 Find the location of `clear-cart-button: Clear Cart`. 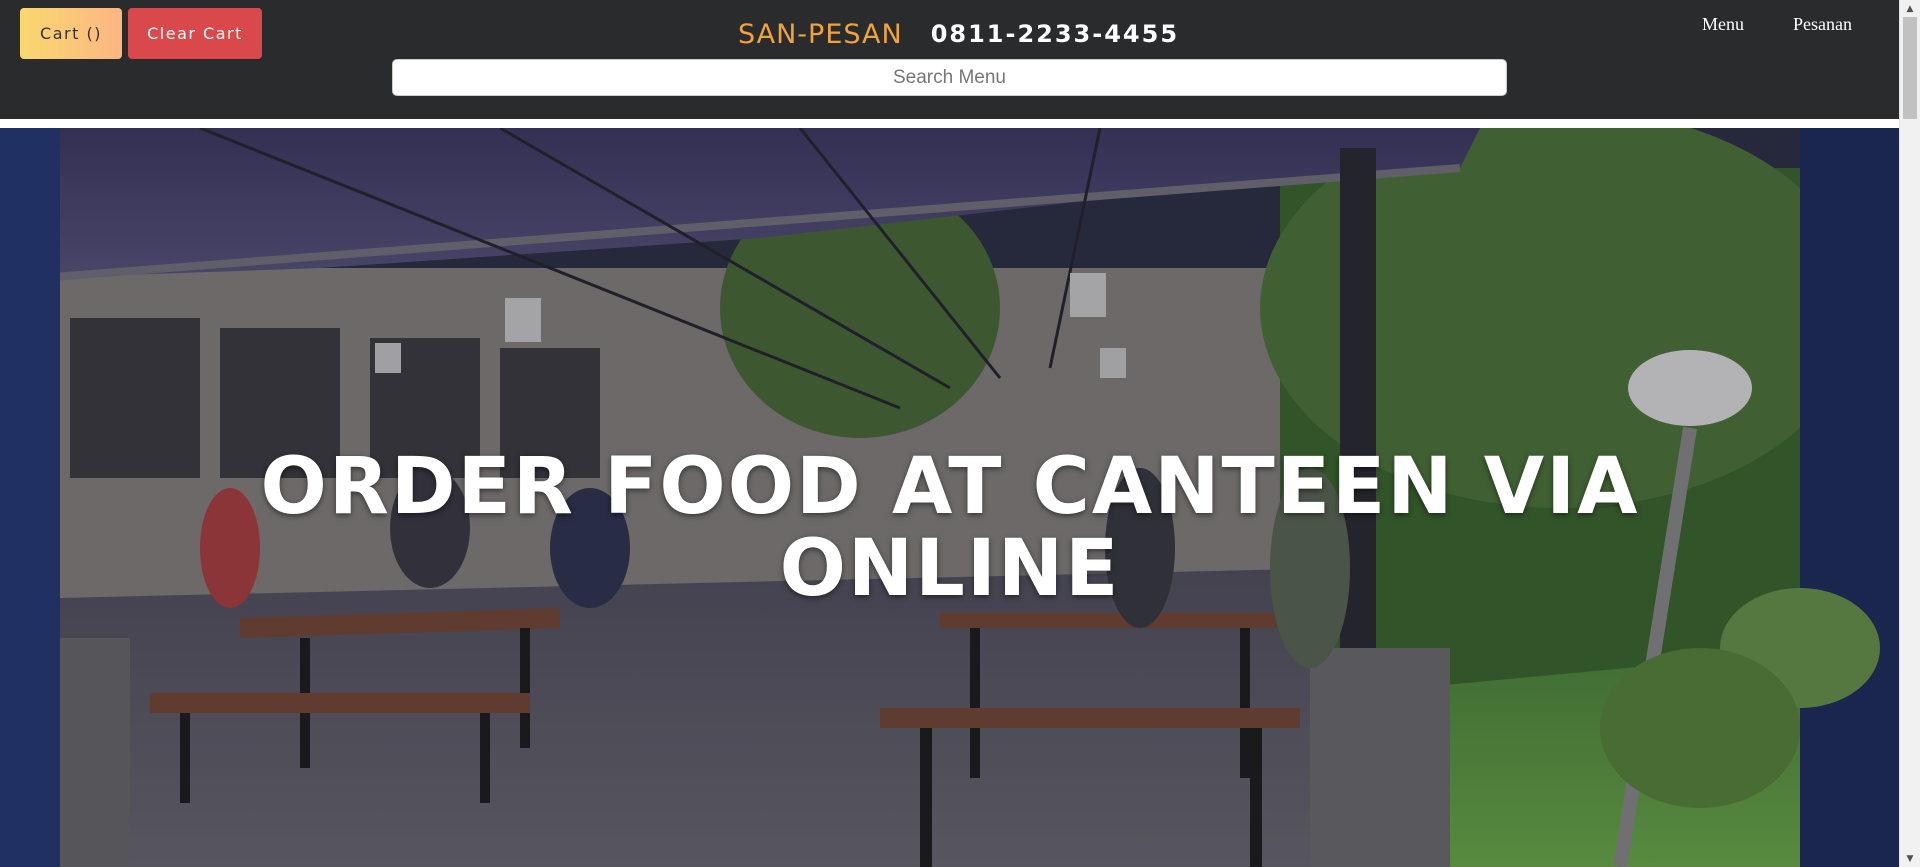

clear-cart-button: Clear Cart is located at coordinates (195, 33).